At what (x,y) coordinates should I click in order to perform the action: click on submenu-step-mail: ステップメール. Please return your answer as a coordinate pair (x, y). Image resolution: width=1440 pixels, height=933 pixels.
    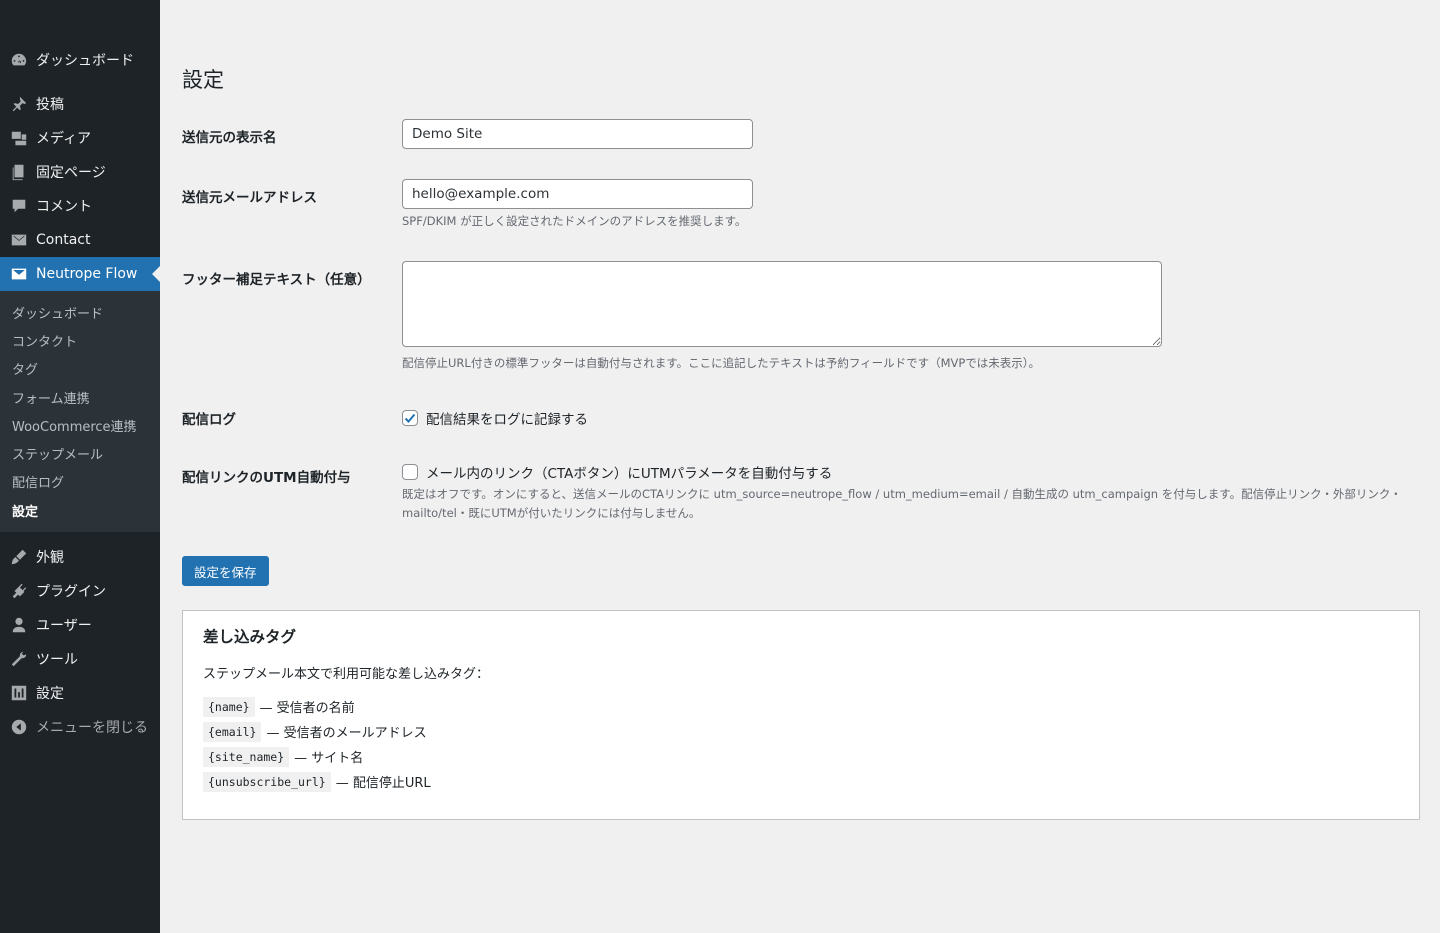
    Looking at the image, I should click on (80, 453).